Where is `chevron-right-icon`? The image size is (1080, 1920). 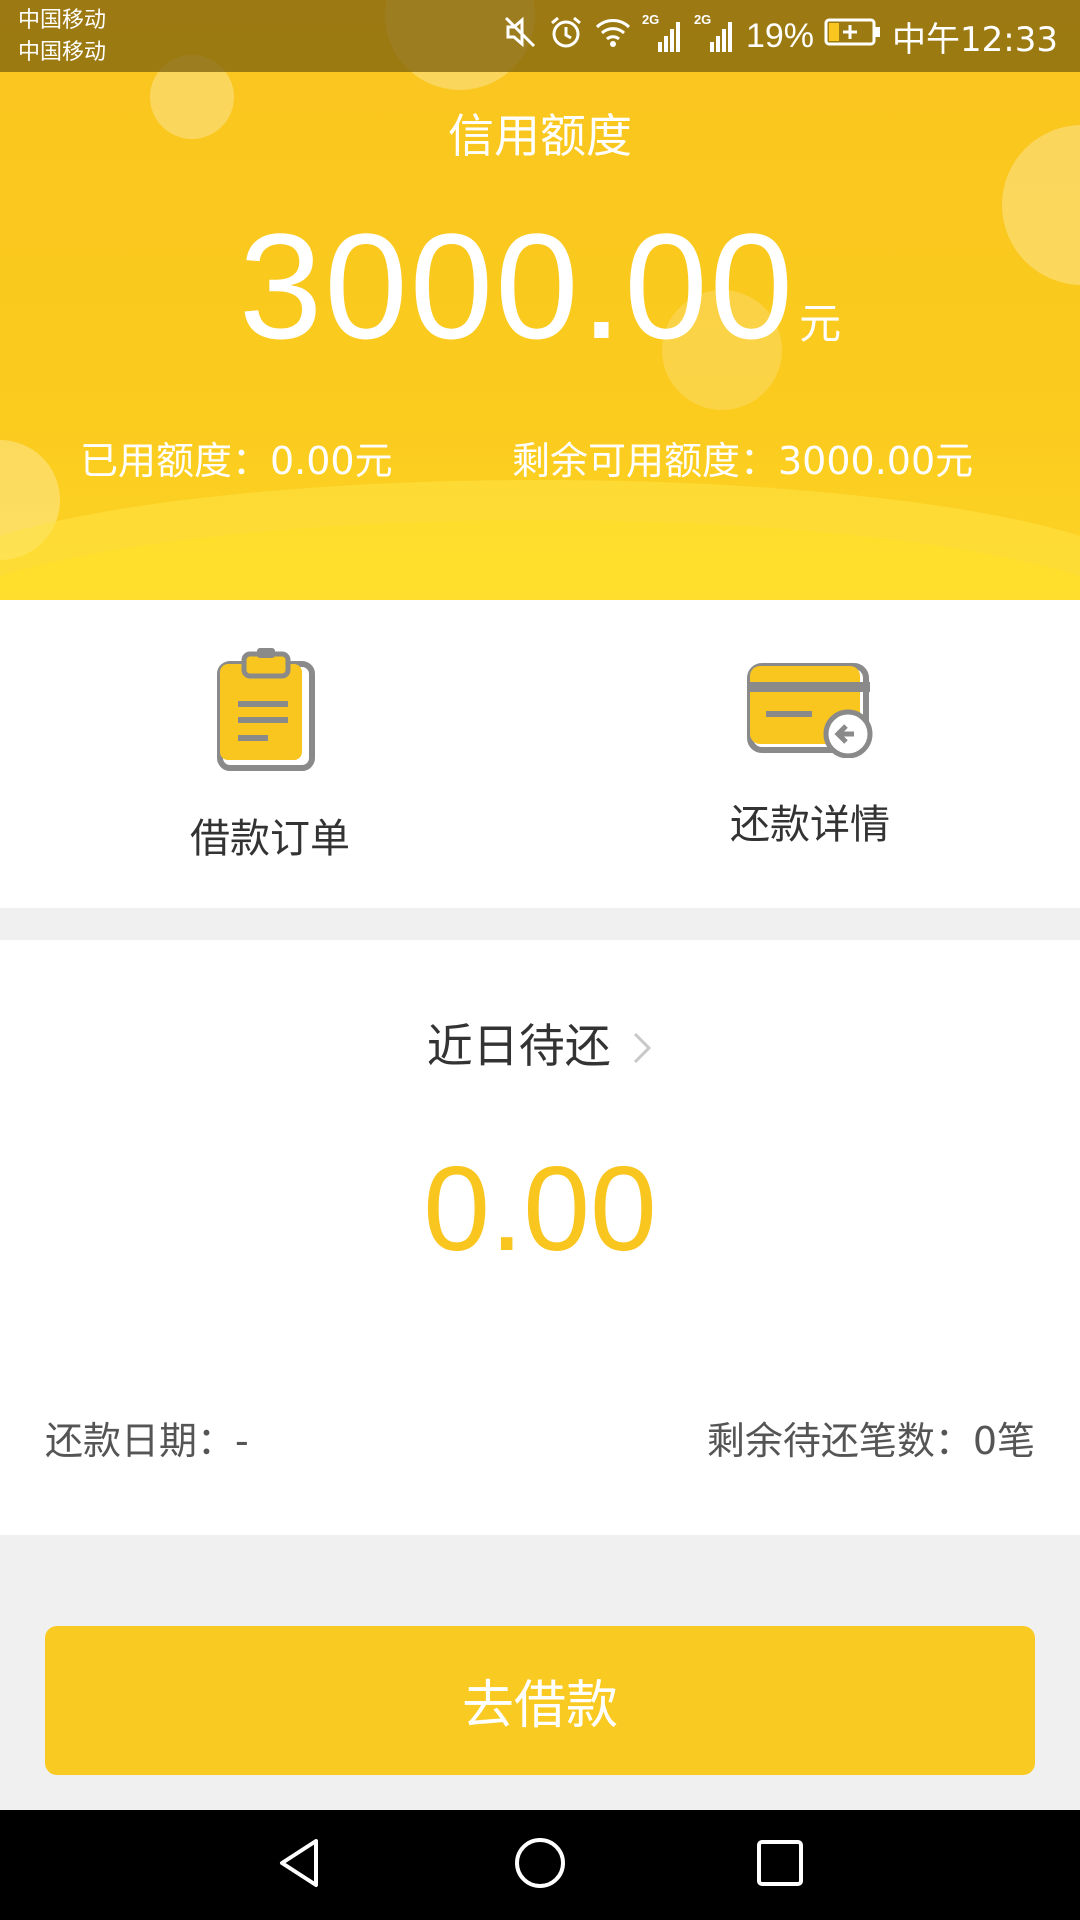 chevron-right-icon is located at coordinates (642, 1050).